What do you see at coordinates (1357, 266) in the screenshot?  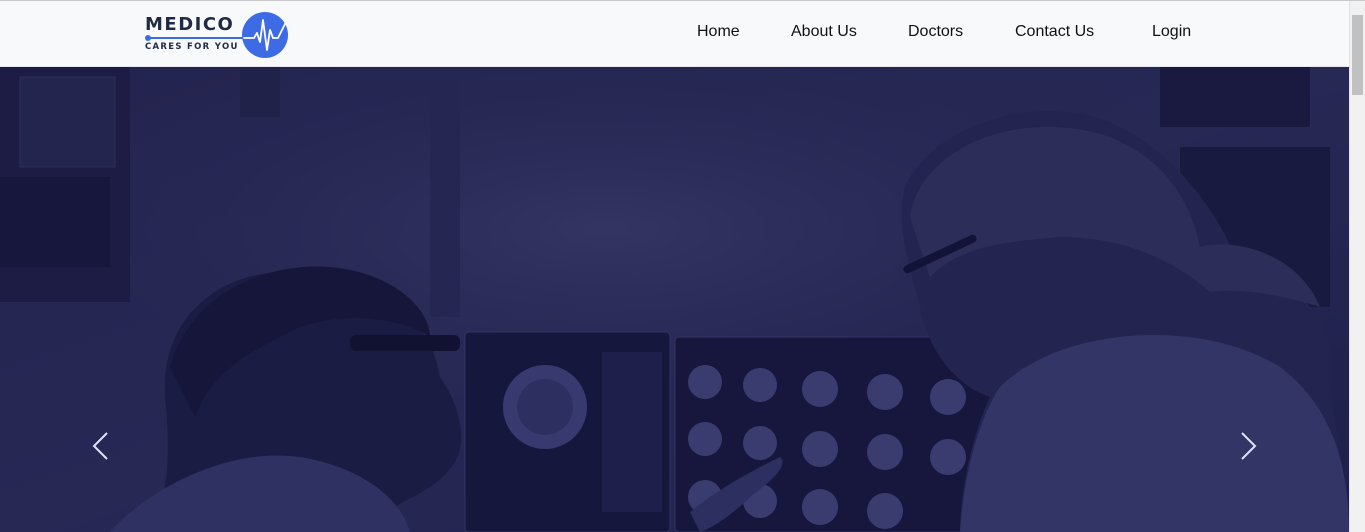 I see `page-scrollbar` at bounding box center [1357, 266].